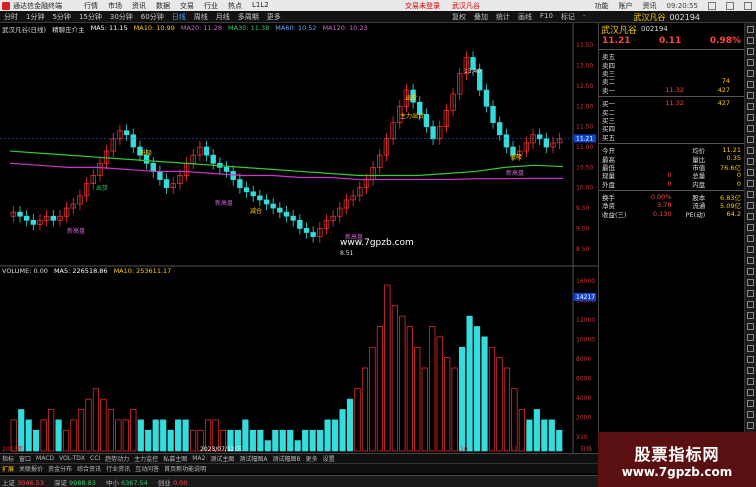 This screenshot has width=756, height=487. Describe the element at coordinates (201, 17) in the screenshot. I see `period-tab-7: 周线` at that location.